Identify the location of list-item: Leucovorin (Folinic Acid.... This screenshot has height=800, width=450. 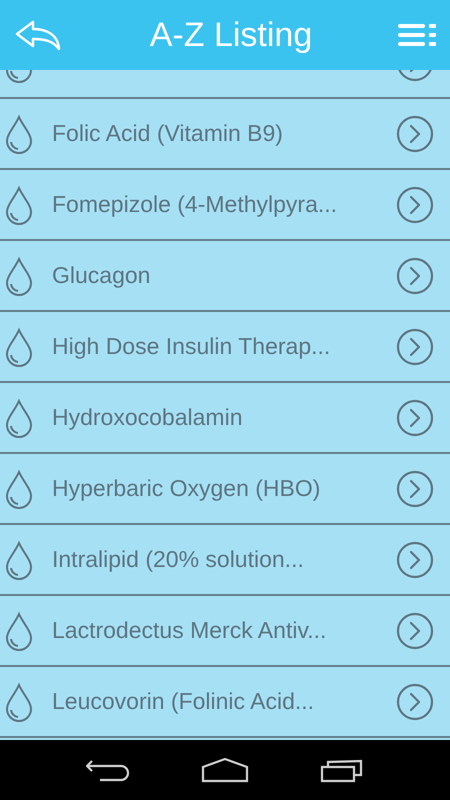
(225, 702).